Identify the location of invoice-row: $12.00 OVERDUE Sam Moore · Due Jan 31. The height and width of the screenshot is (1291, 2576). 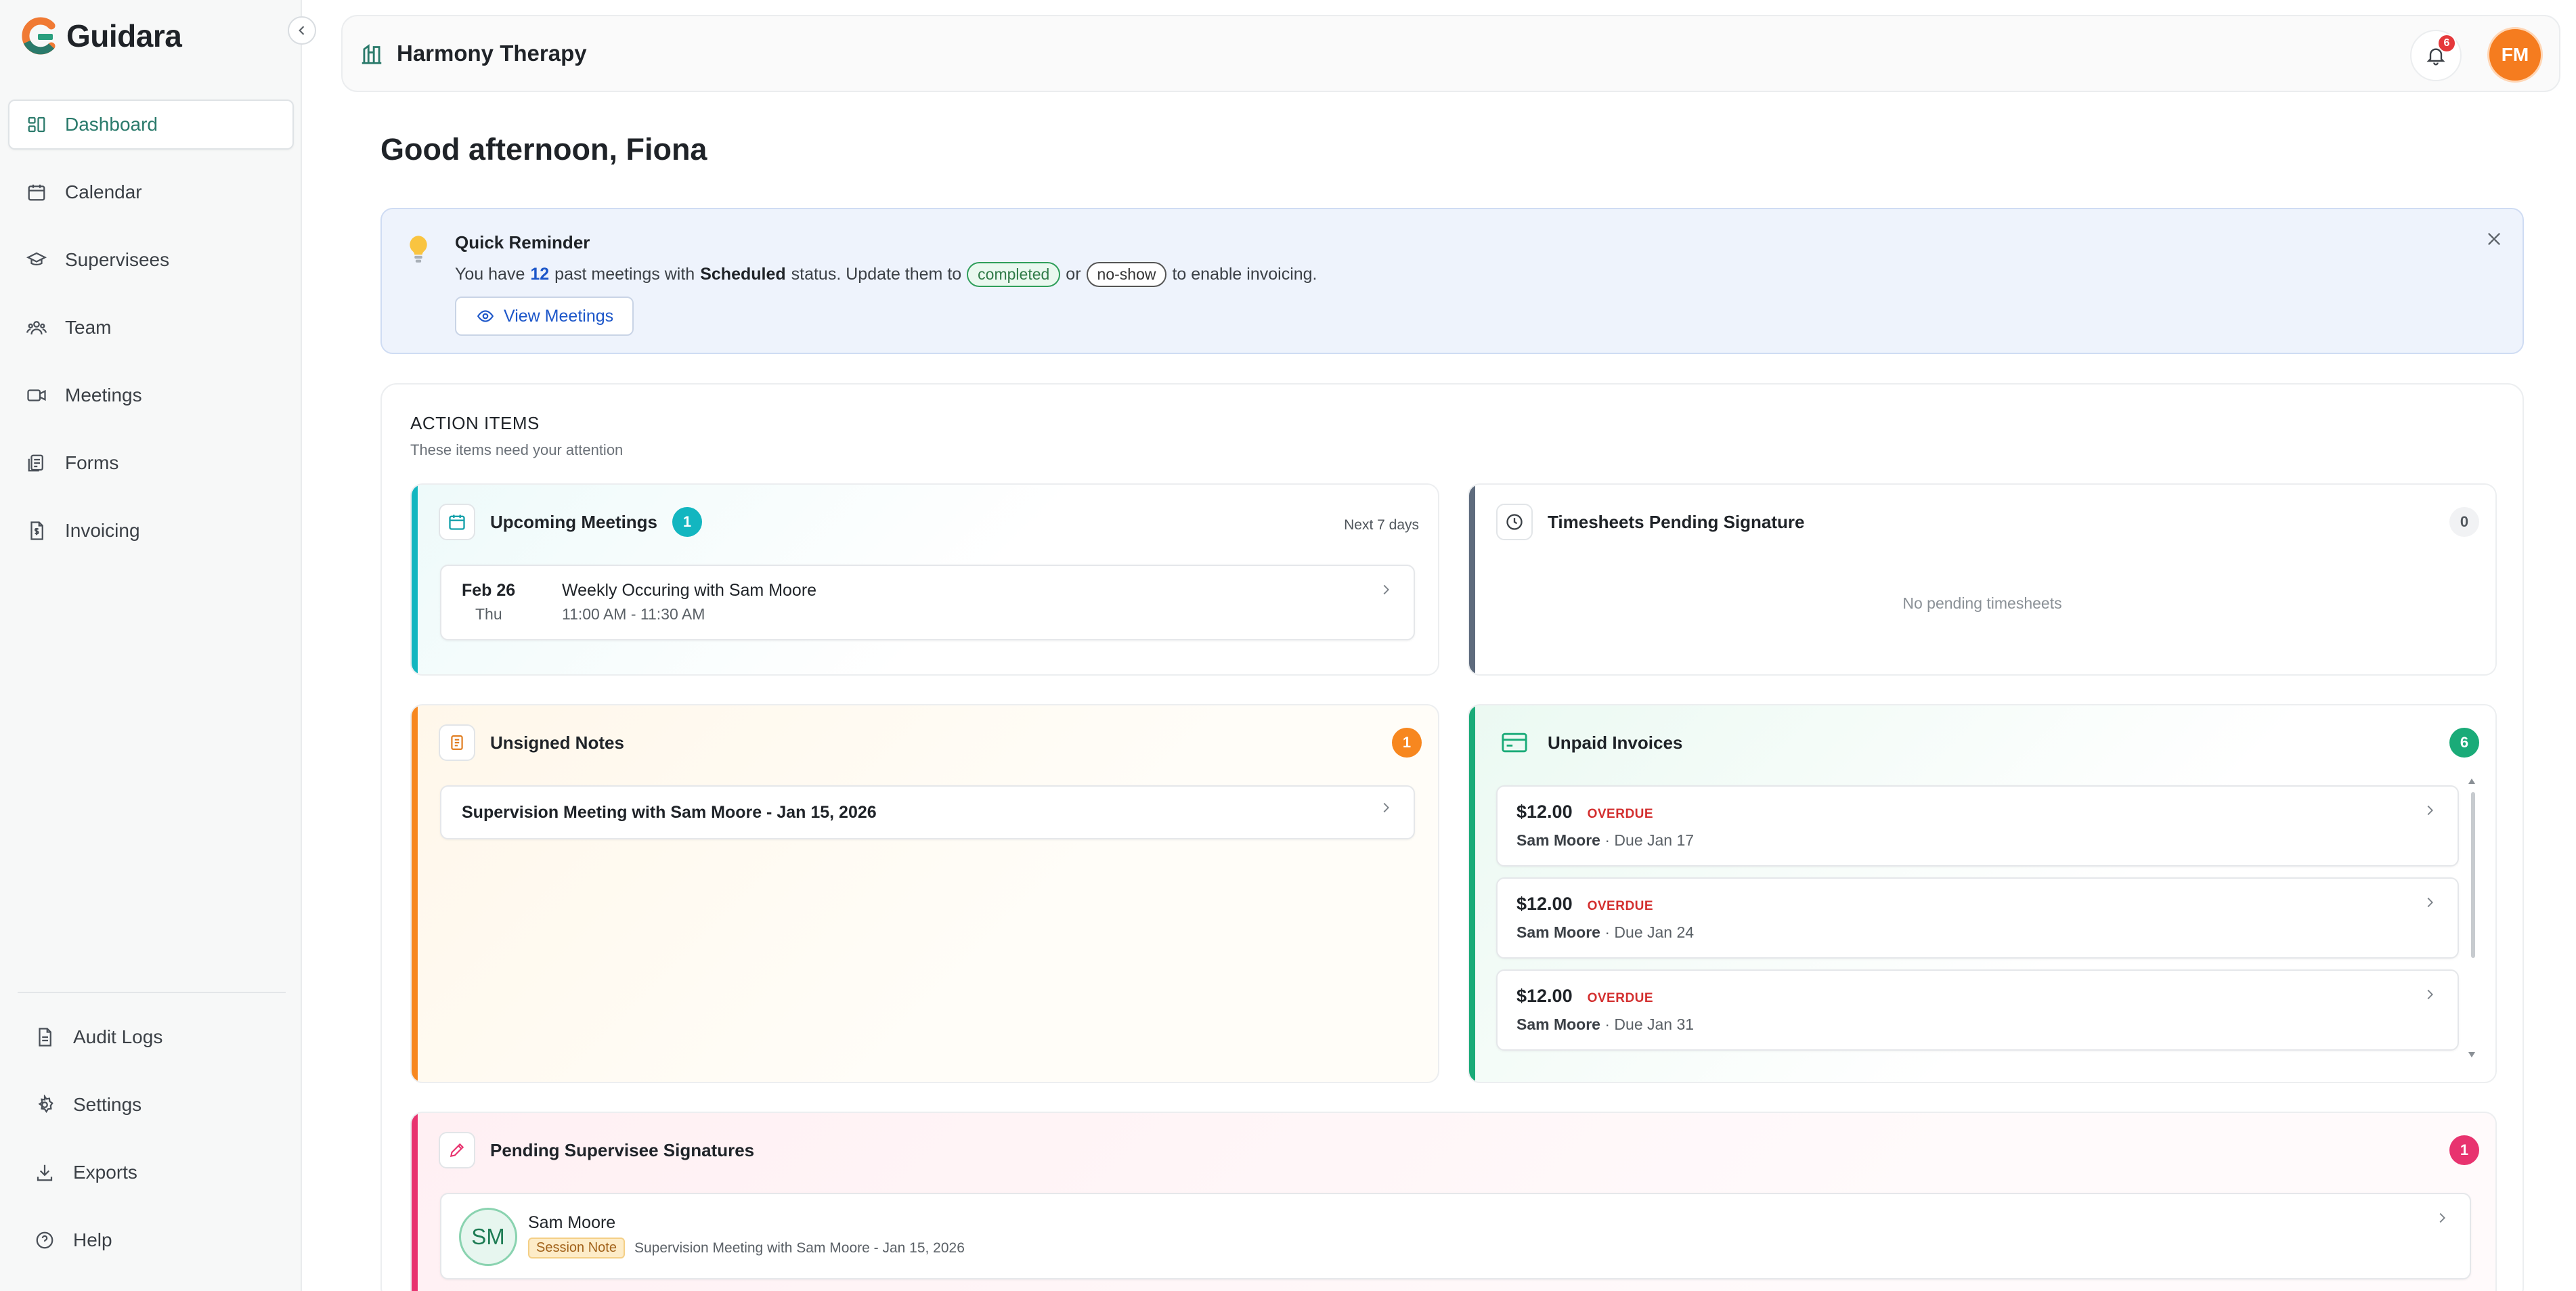
(1977, 1010).